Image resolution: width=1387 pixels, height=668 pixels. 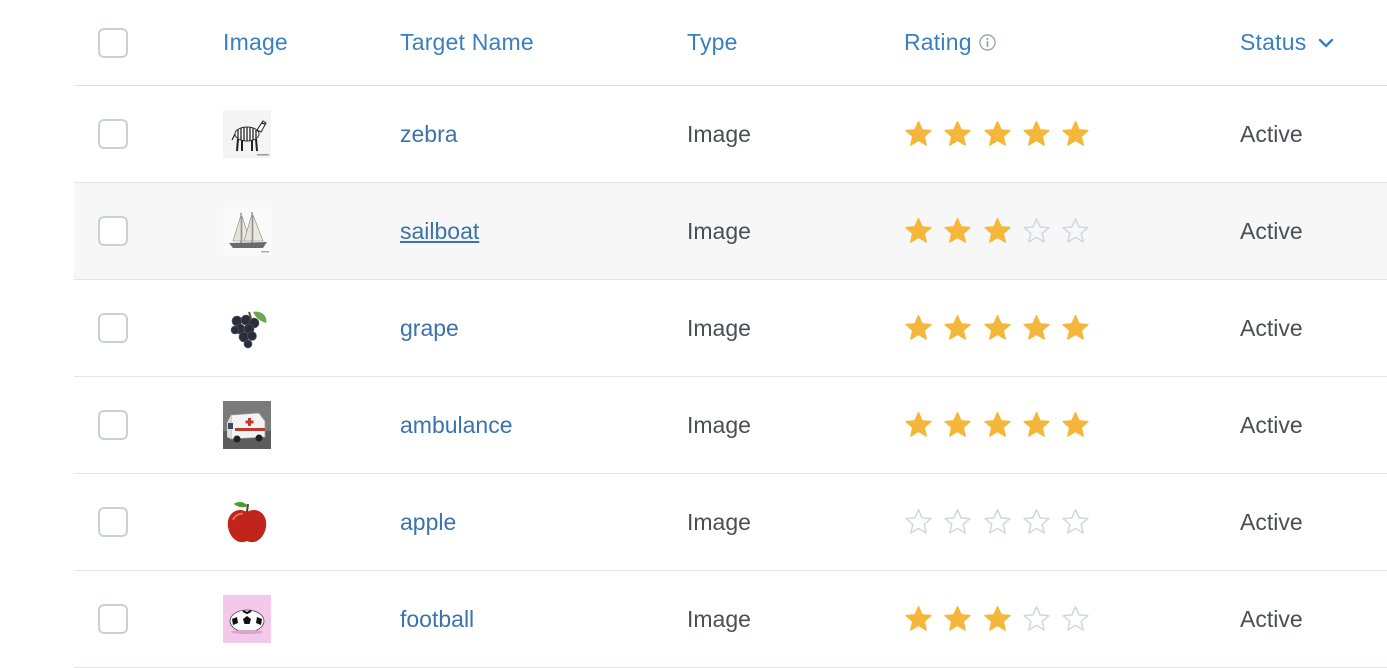 I want to click on target-name-link: ambulance, so click(x=456, y=425).